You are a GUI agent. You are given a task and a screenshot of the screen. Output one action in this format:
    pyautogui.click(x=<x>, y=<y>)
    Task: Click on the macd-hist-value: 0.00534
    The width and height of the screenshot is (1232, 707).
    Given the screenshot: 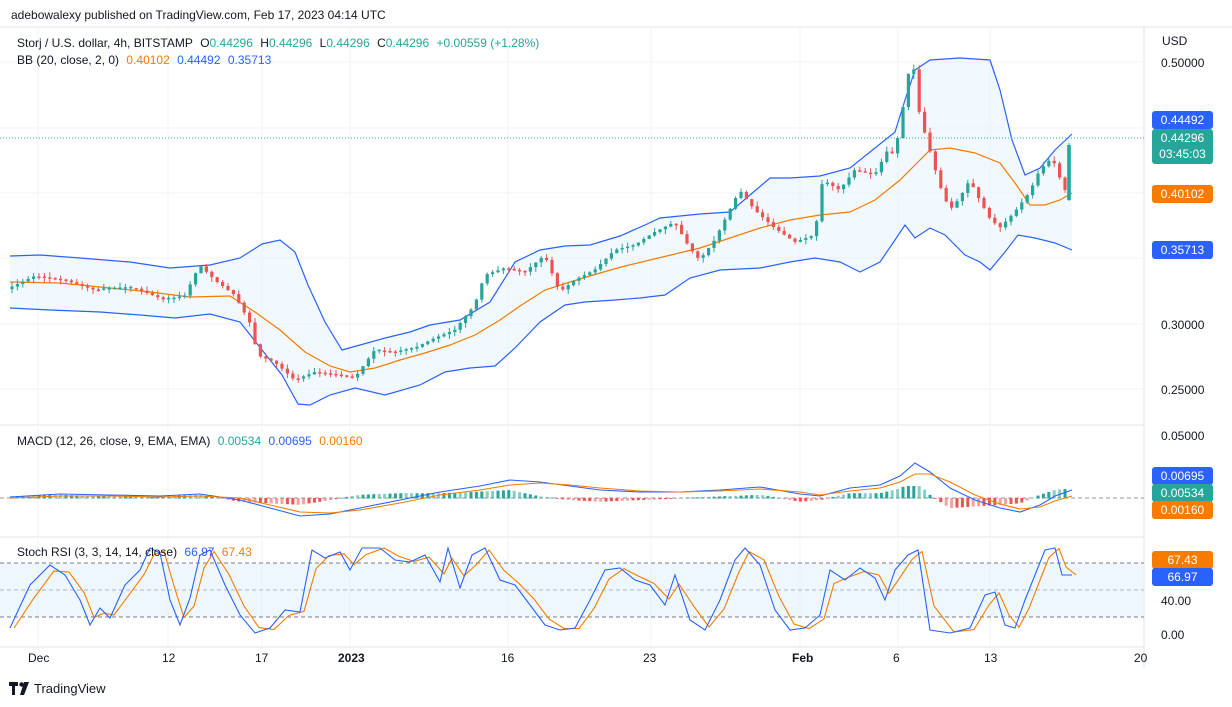 What is the action you would take?
    pyautogui.click(x=239, y=441)
    